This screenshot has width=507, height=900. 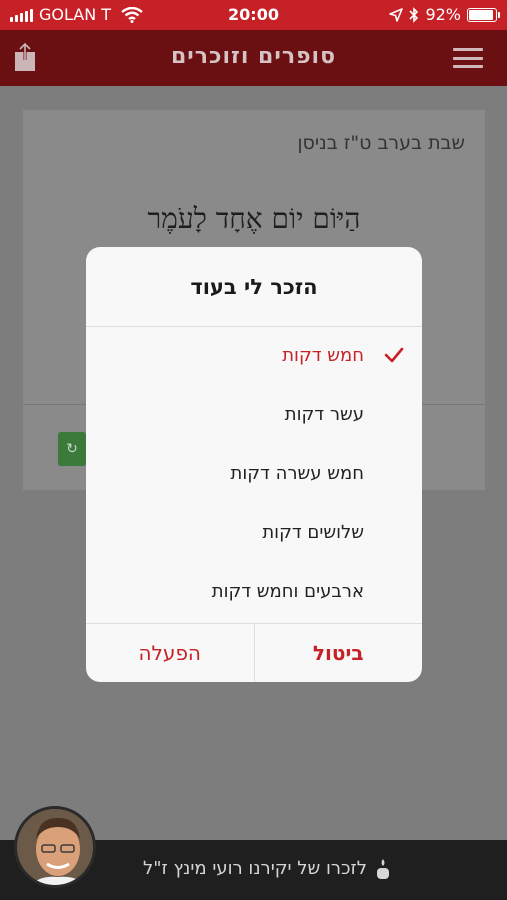 What do you see at coordinates (254, 415) in the screenshot?
I see `option-ten-minutes: עשר דקות` at bounding box center [254, 415].